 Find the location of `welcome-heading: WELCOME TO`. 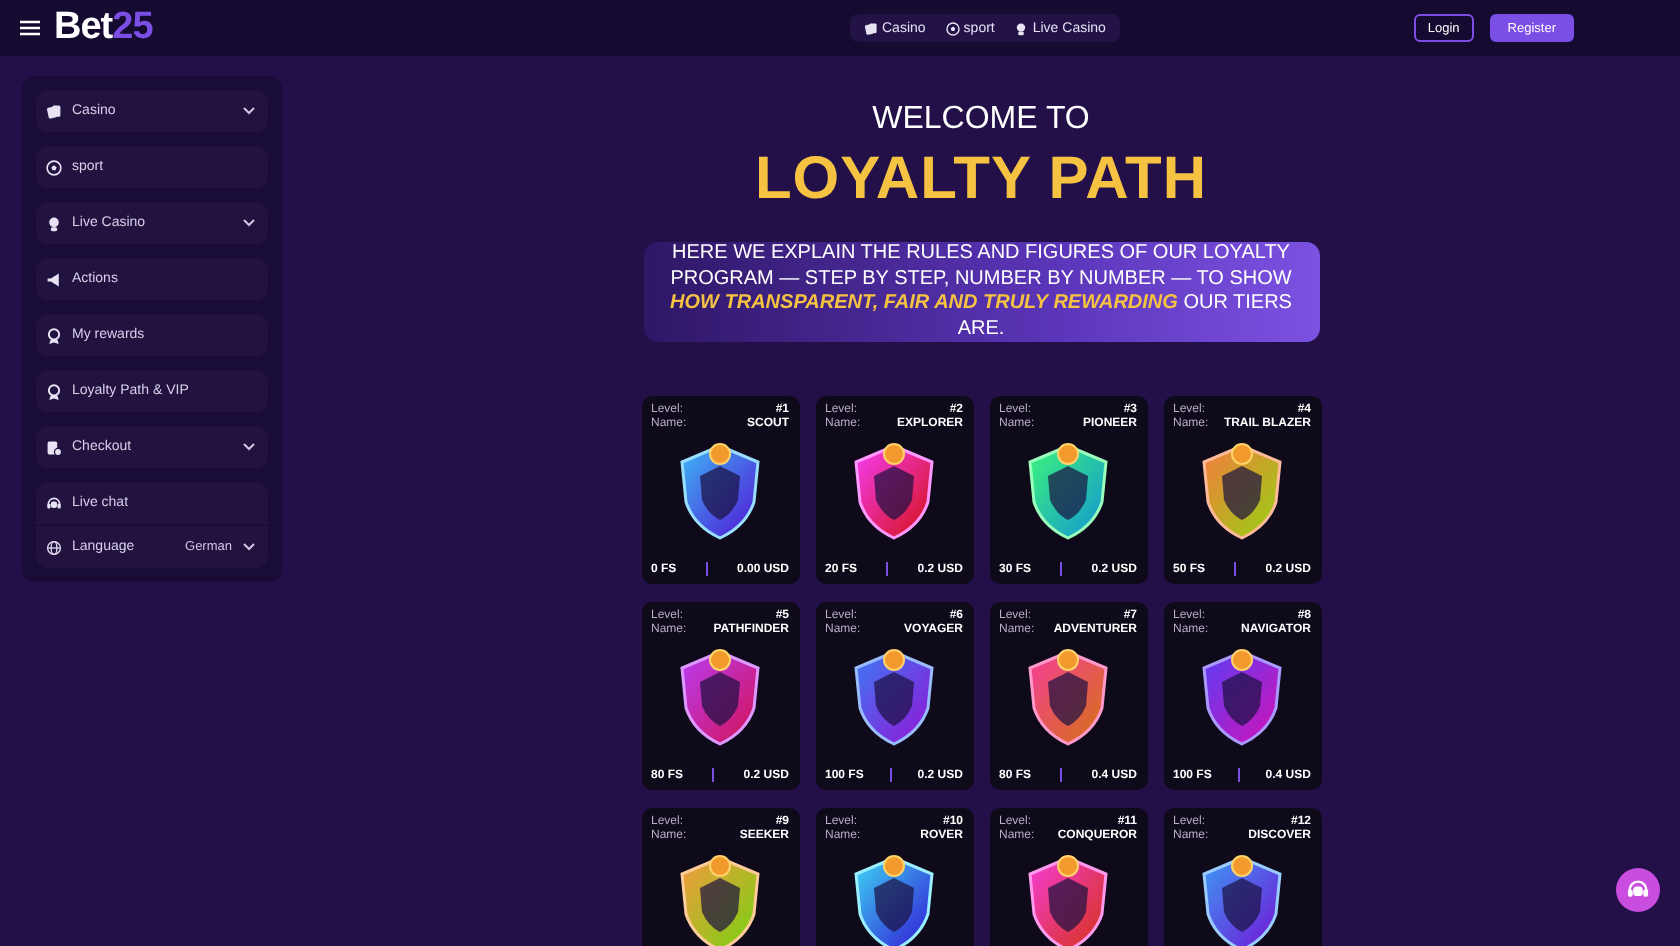

welcome-heading: WELCOME TO is located at coordinates (981, 120).